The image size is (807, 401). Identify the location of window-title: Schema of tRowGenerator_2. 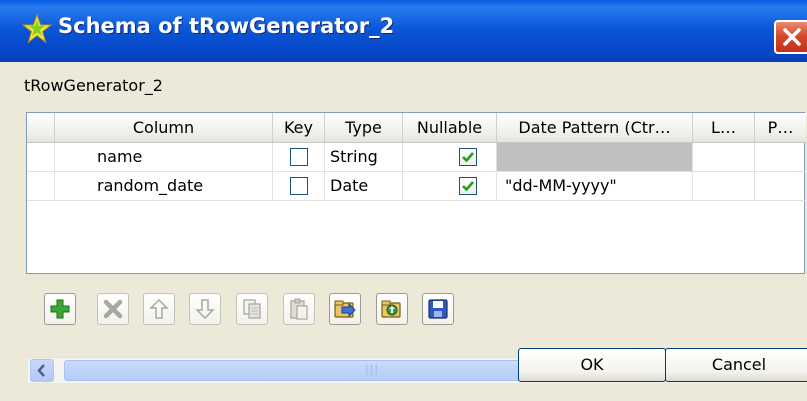
(226, 26).